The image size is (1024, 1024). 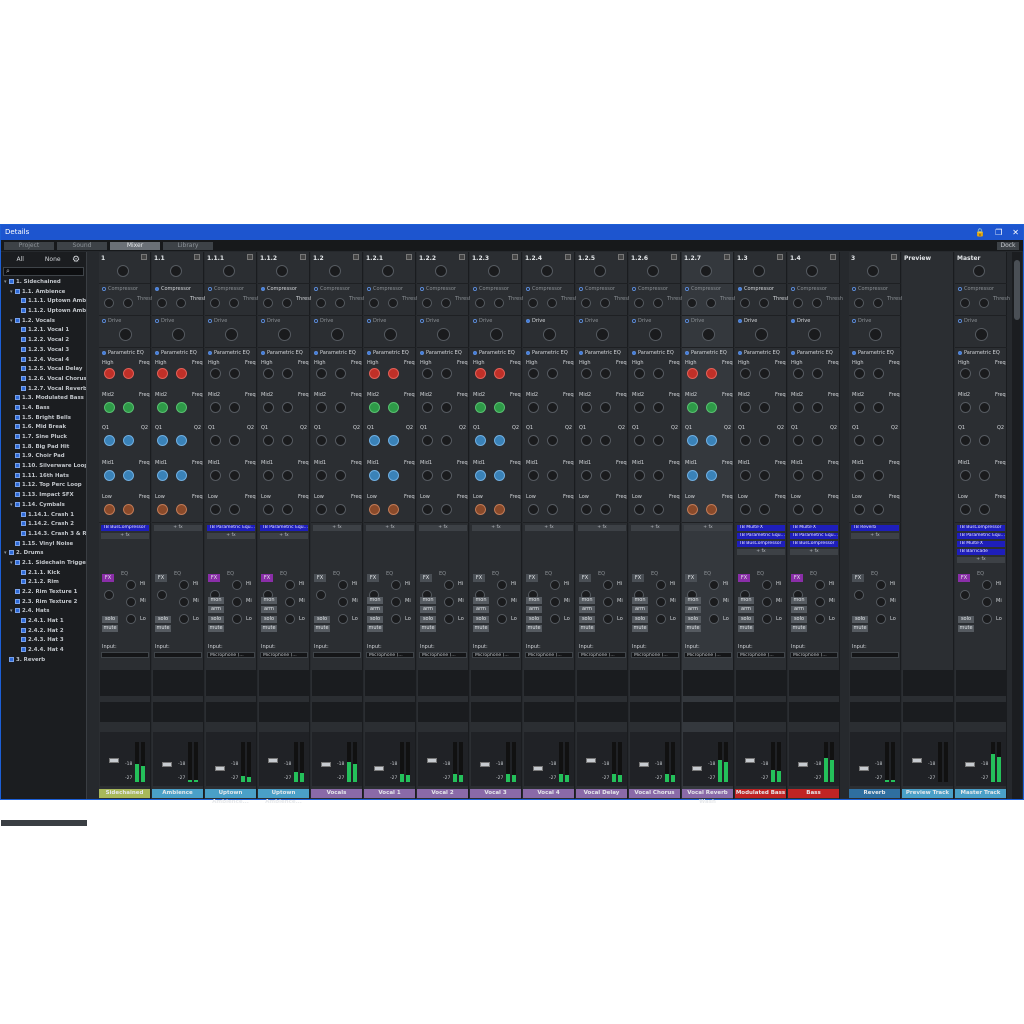 I want to click on tree-item: 1.3. Modulated Bass, so click(x=43, y=399).